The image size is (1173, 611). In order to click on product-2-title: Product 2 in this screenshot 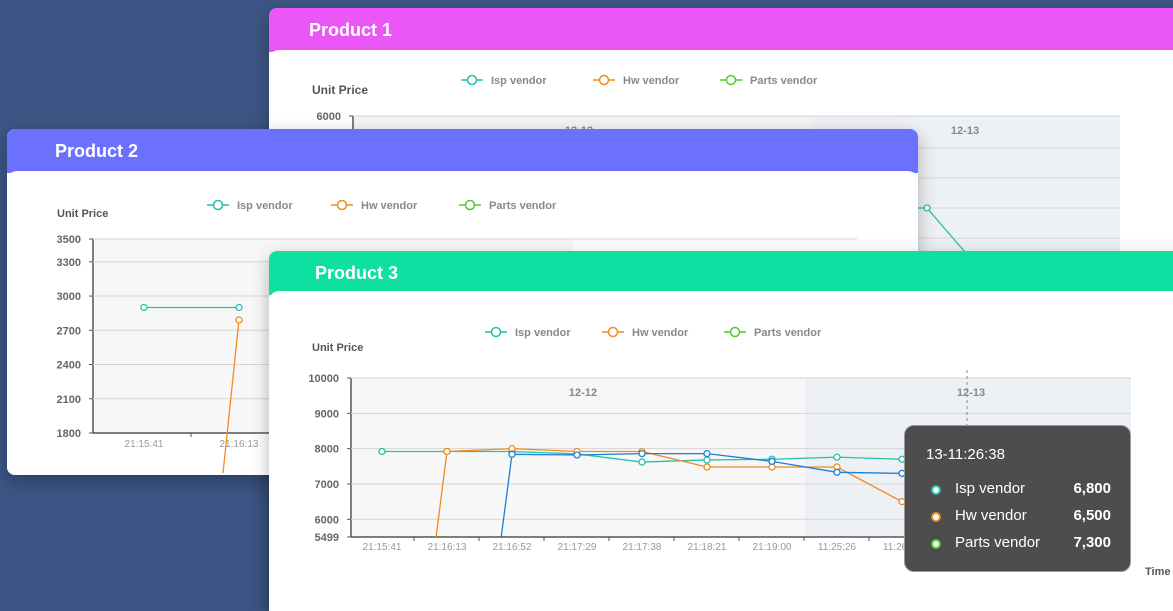, I will do `click(462, 151)`.